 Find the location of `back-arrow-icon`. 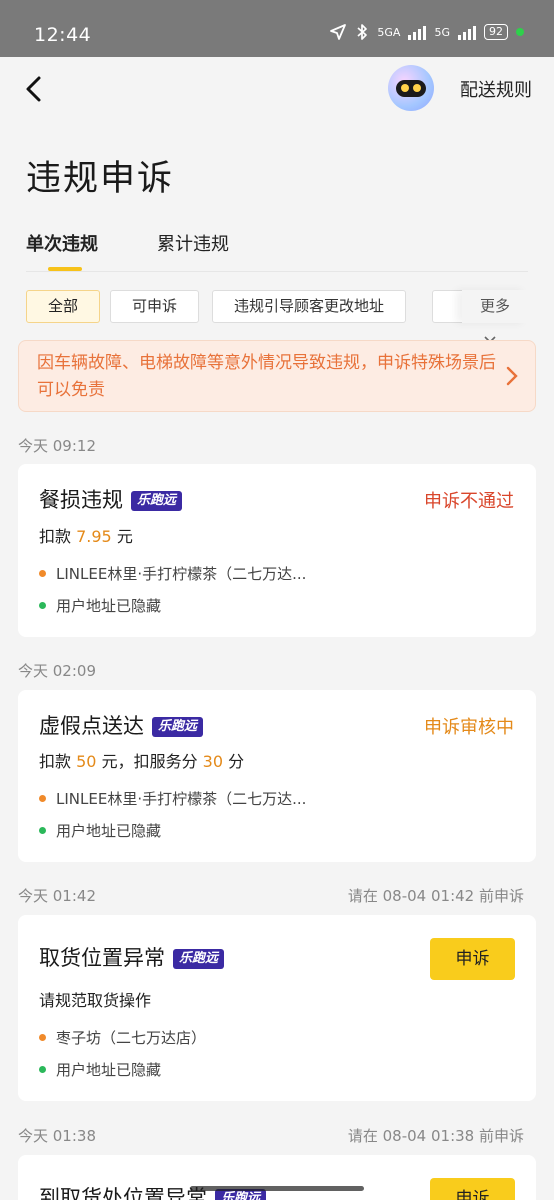

back-arrow-icon is located at coordinates (34, 89).